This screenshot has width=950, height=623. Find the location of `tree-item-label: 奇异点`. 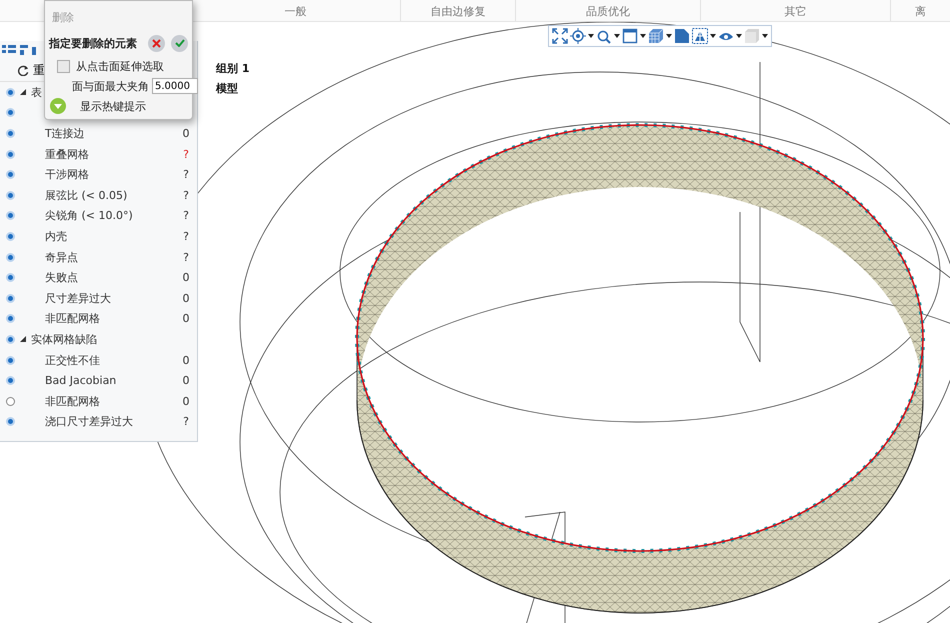

tree-item-label: 奇异点 is located at coordinates (112, 257).